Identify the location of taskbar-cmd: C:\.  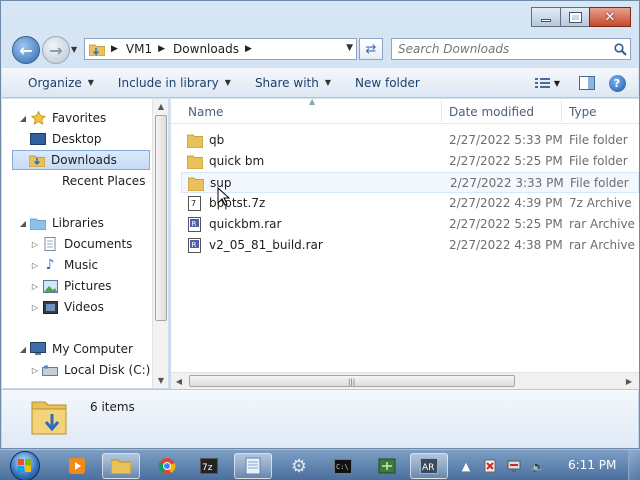
(343, 466).